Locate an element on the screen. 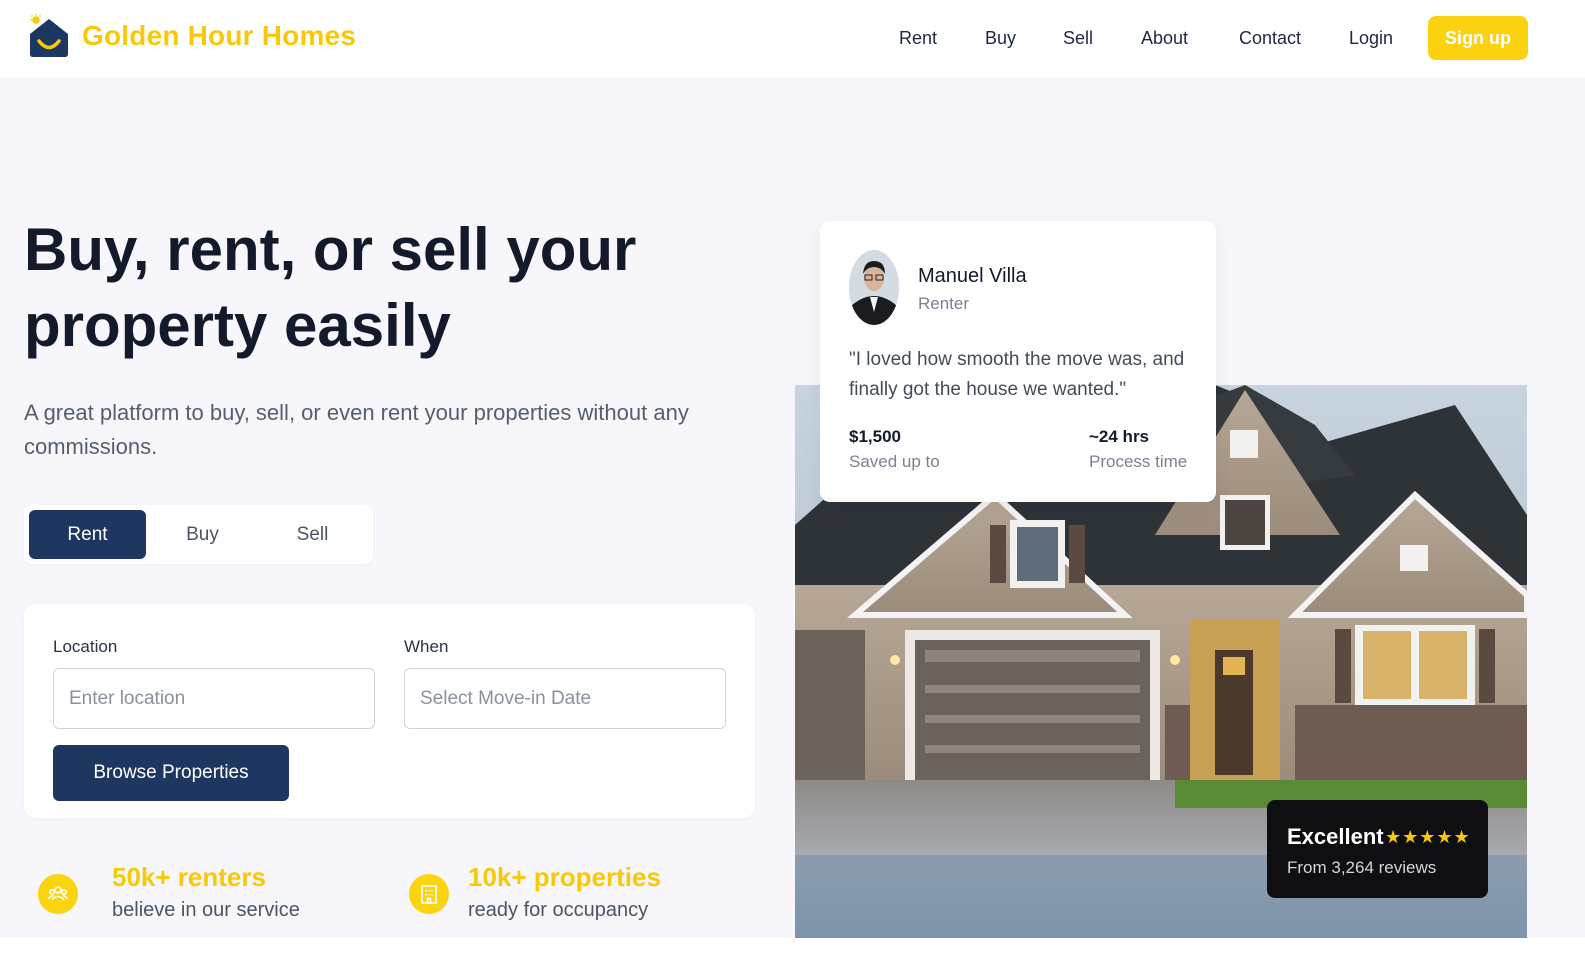 This screenshot has height=967, width=1585. stat-renters-value: 50k+ renters is located at coordinates (189, 877).